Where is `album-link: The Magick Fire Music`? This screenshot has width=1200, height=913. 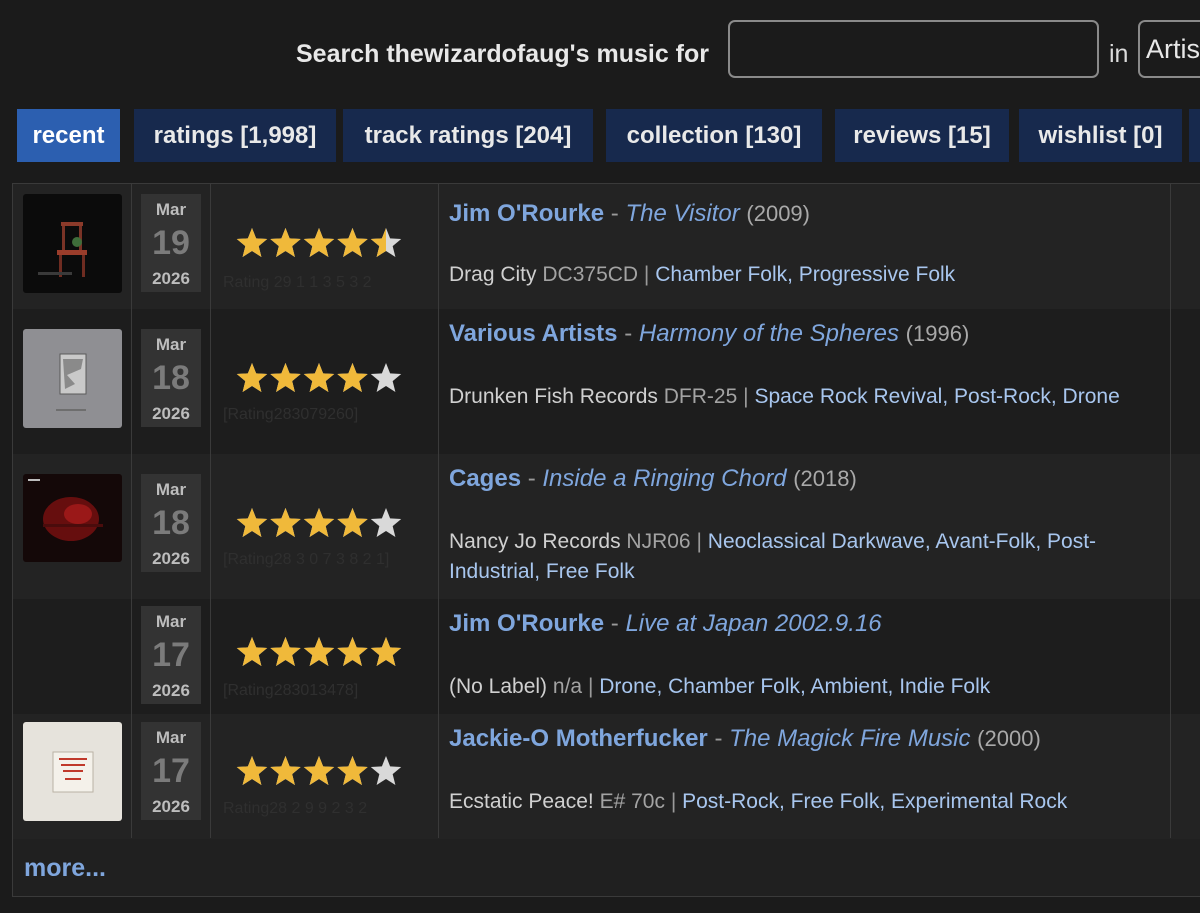 album-link: The Magick Fire Music is located at coordinates (849, 738).